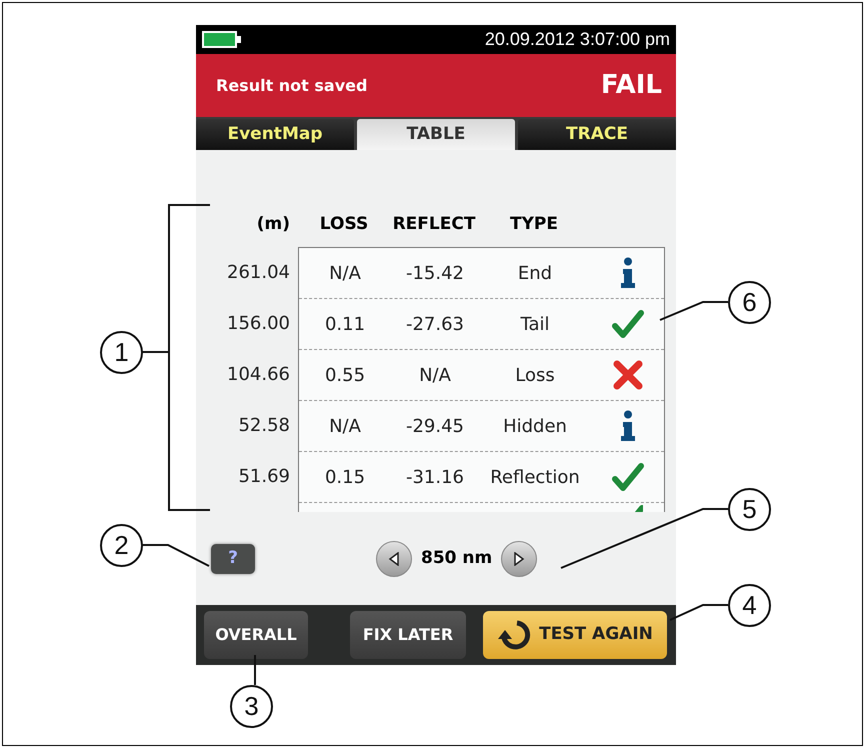 The image size is (866, 749). I want to click on distance-cell-text: 104.66, so click(258, 375).